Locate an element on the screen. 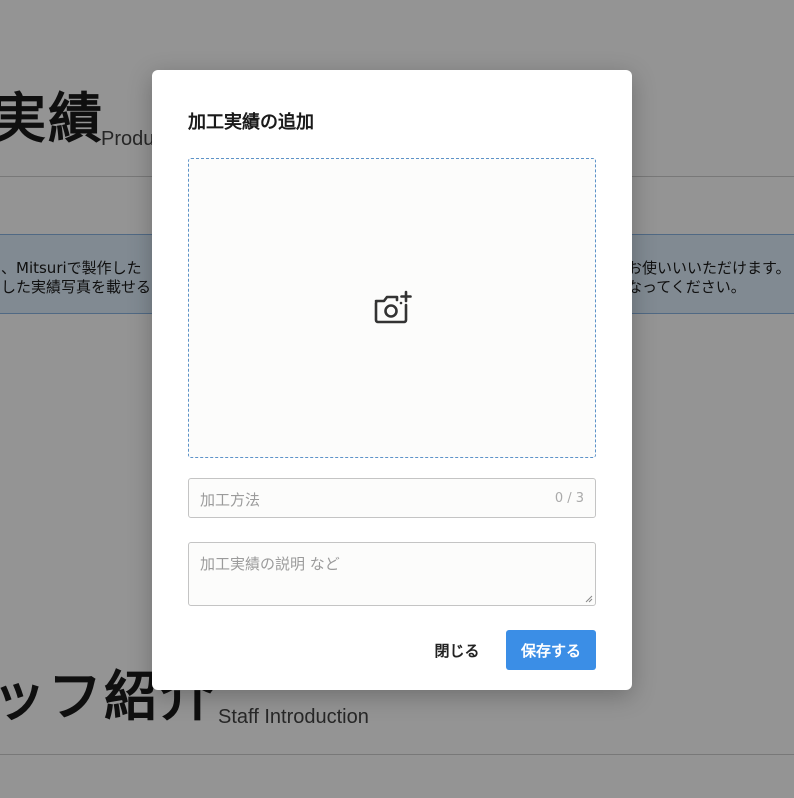 Image resolution: width=794 pixels, height=798 pixels. save-button: 保存する is located at coordinates (551, 650).